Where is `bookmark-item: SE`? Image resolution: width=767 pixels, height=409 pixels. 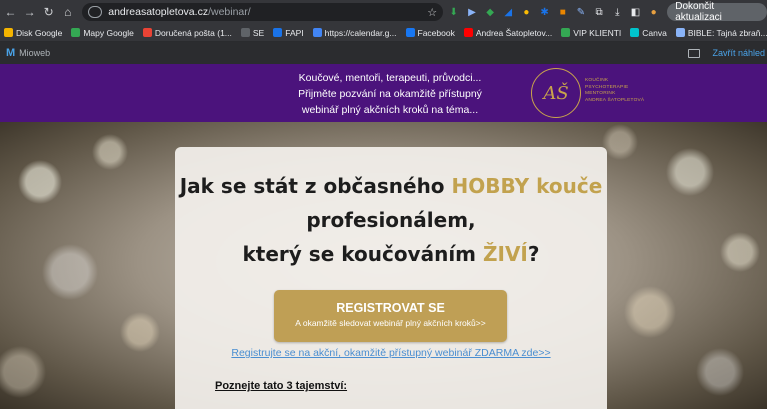
bookmark-item: SE is located at coordinates (252, 32).